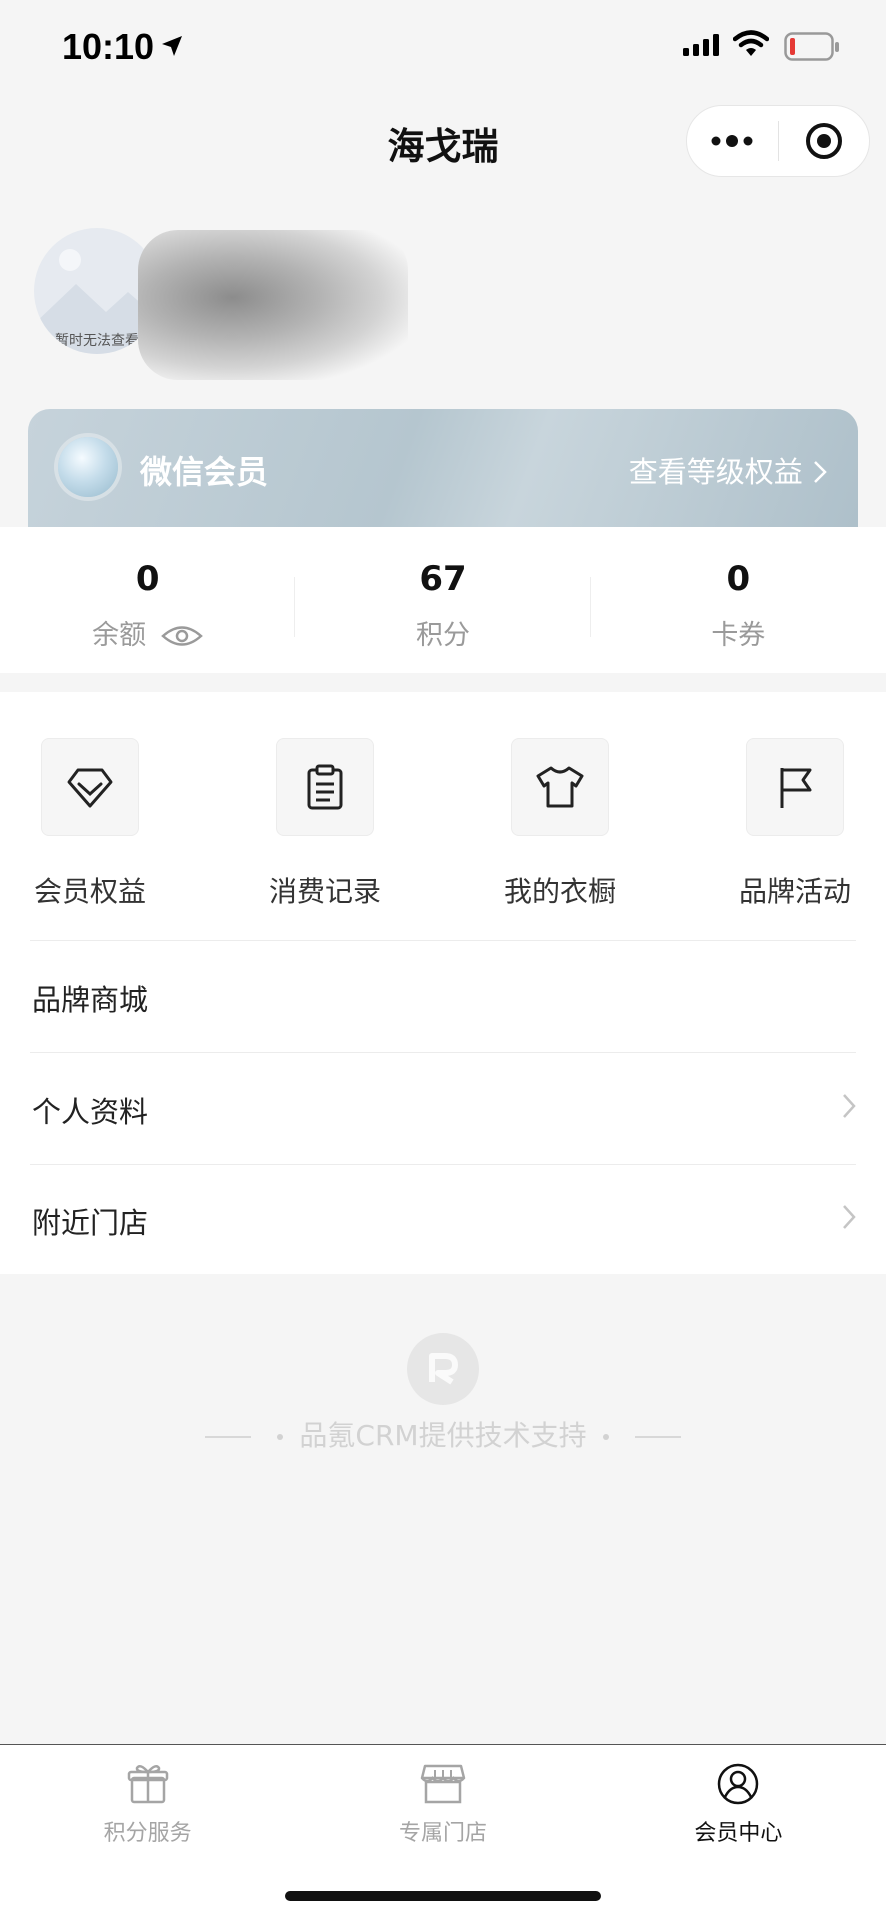  What do you see at coordinates (119, 635) in the screenshot?
I see `balance-label: 余额` at bounding box center [119, 635].